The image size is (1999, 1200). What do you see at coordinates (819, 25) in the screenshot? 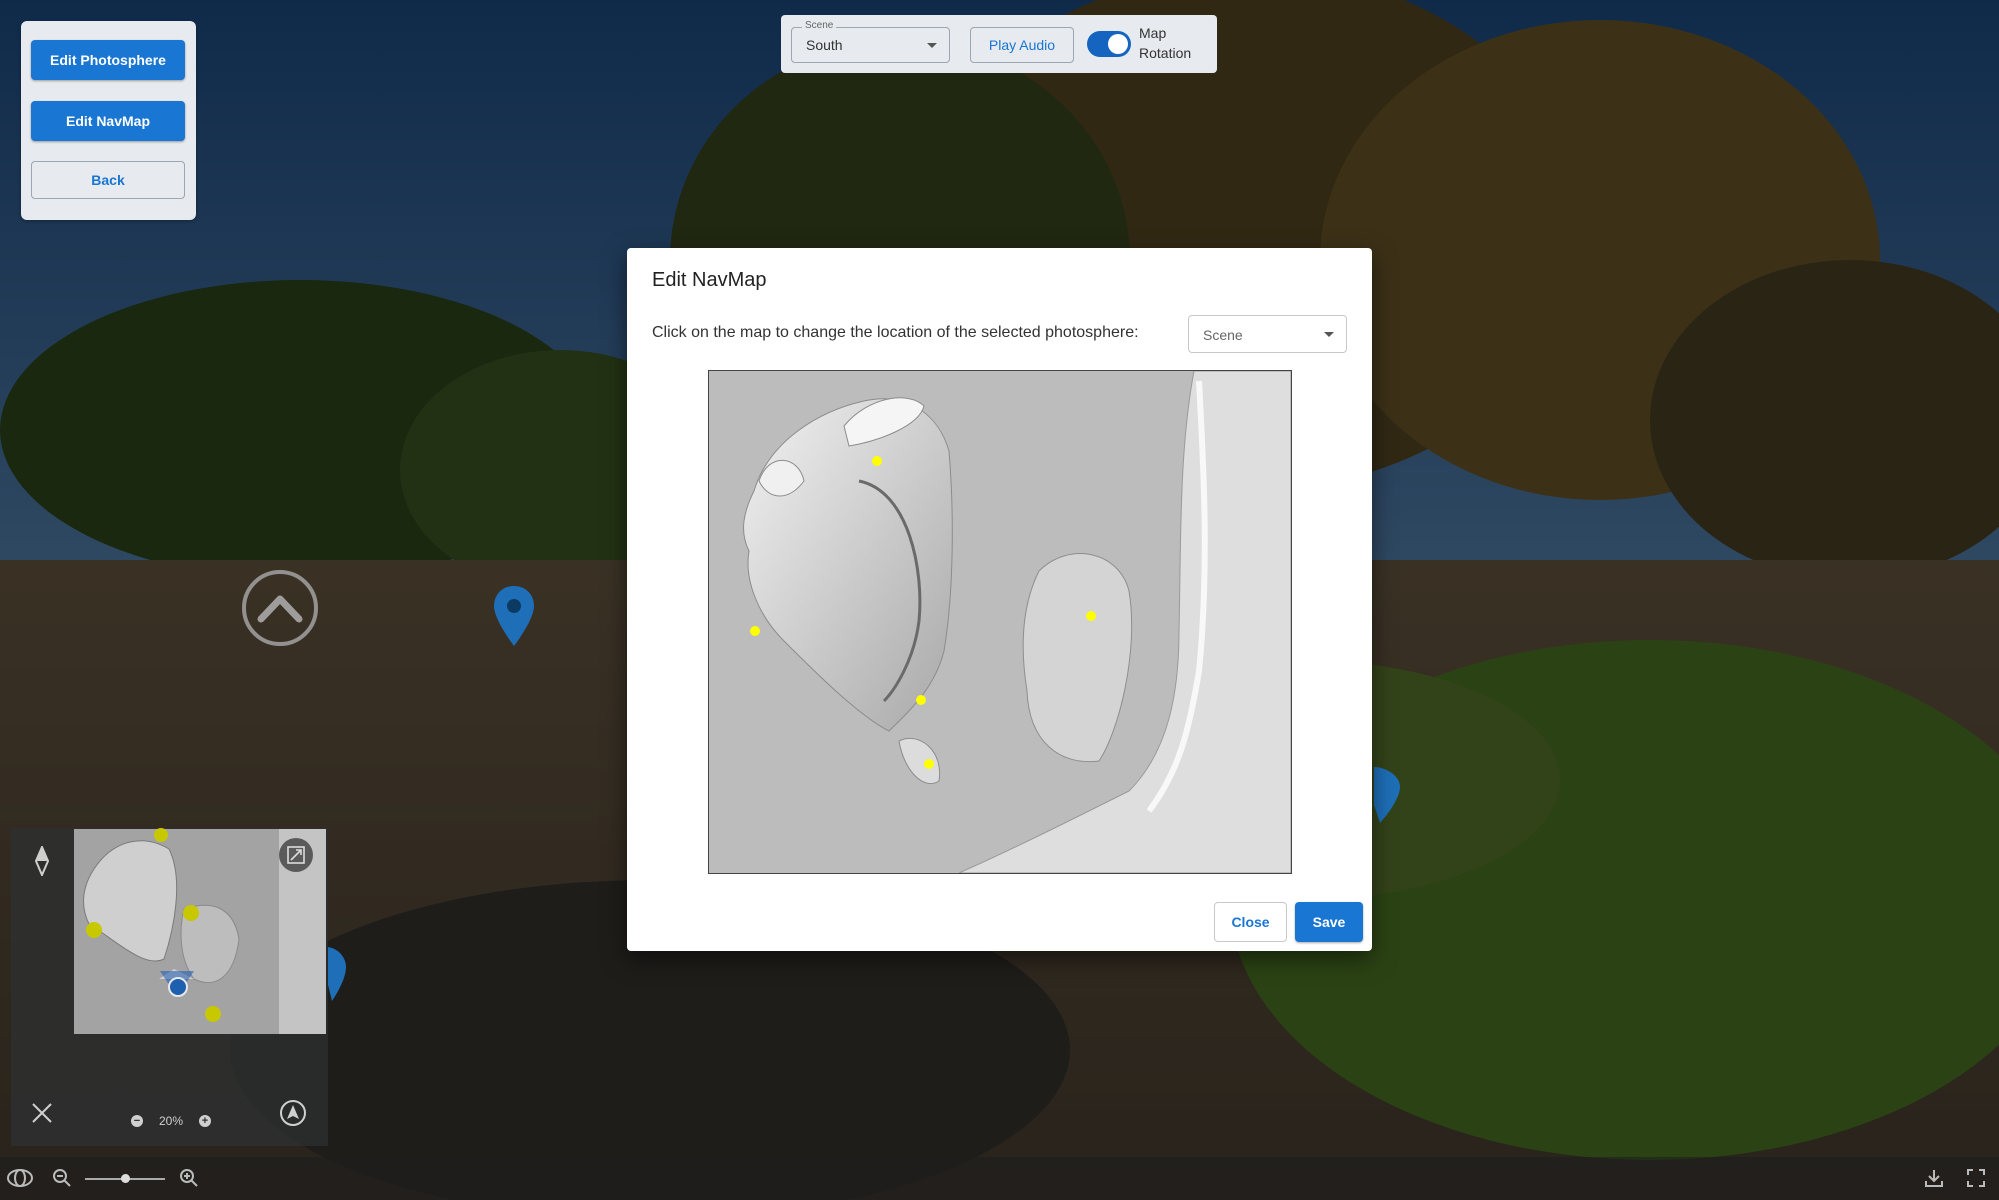
I see `scene-select-label: Scene` at bounding box center [819, 25].